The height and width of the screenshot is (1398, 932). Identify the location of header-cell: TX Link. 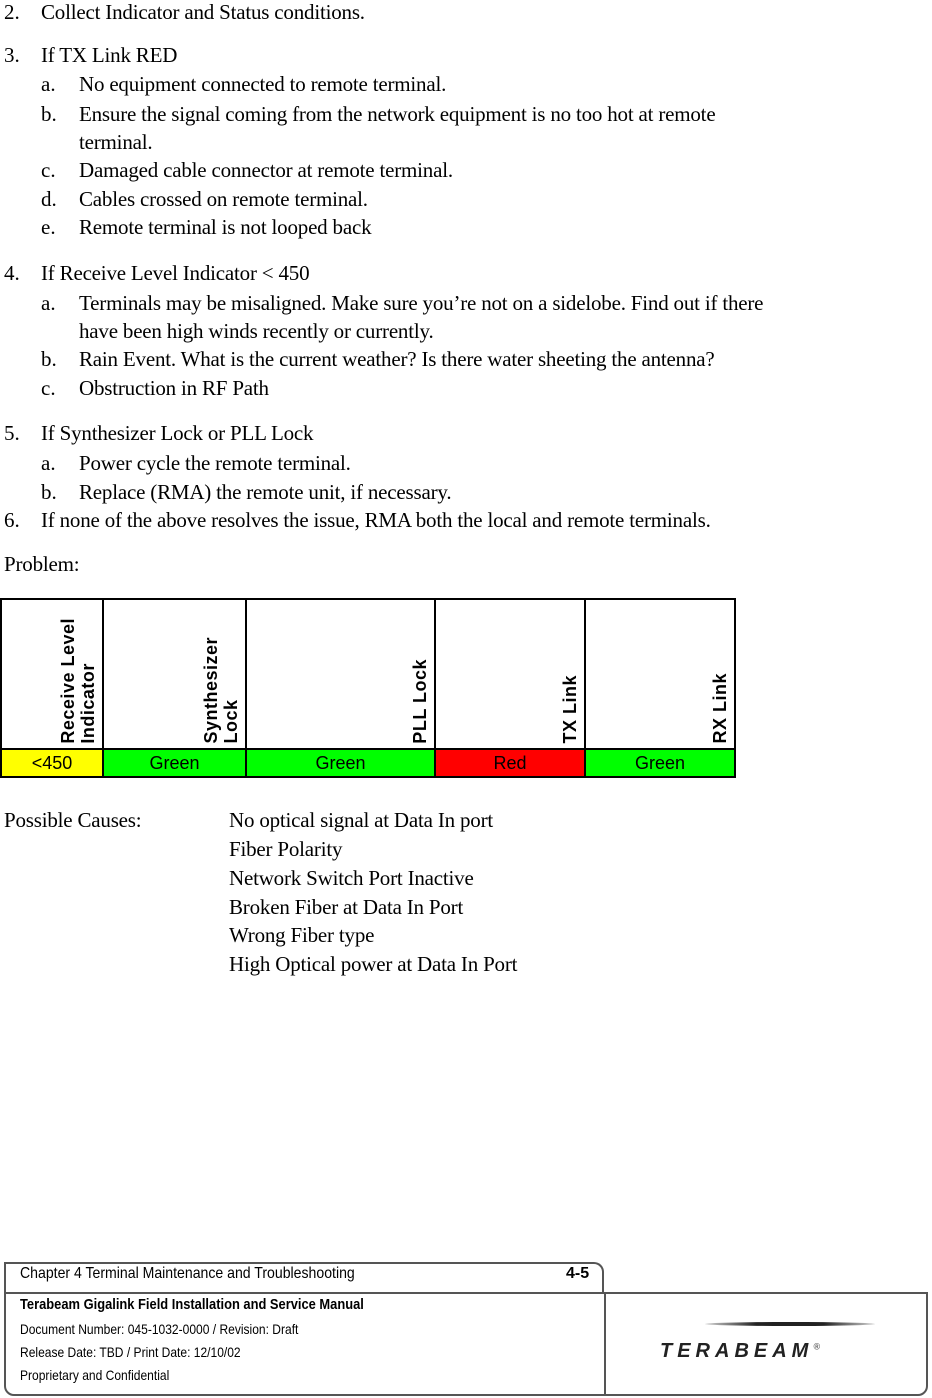
(510, 674).